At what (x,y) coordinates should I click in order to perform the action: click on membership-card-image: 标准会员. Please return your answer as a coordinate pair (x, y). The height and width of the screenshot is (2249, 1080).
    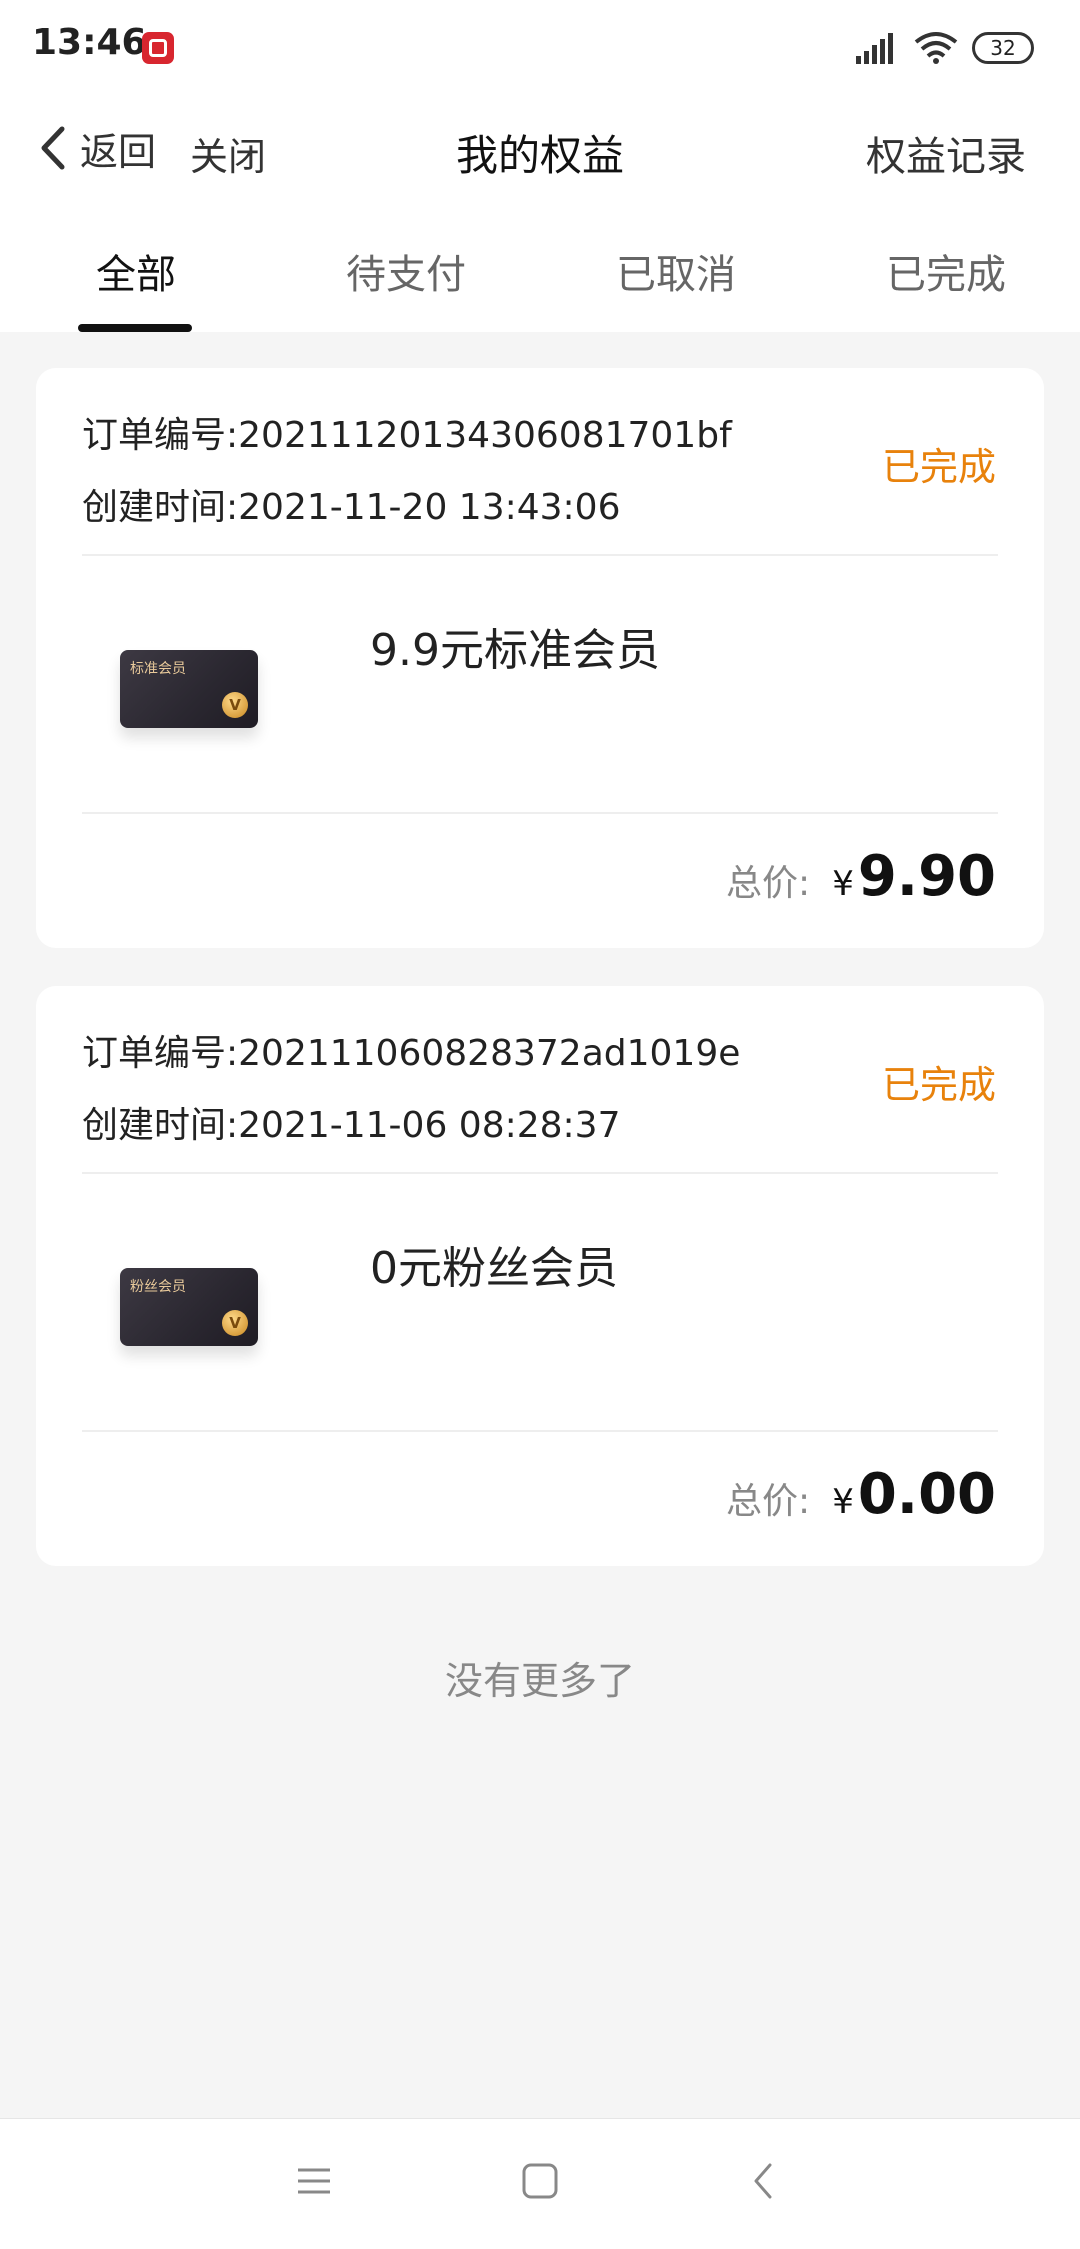
    Looking at the image, I should click on (189, 689).